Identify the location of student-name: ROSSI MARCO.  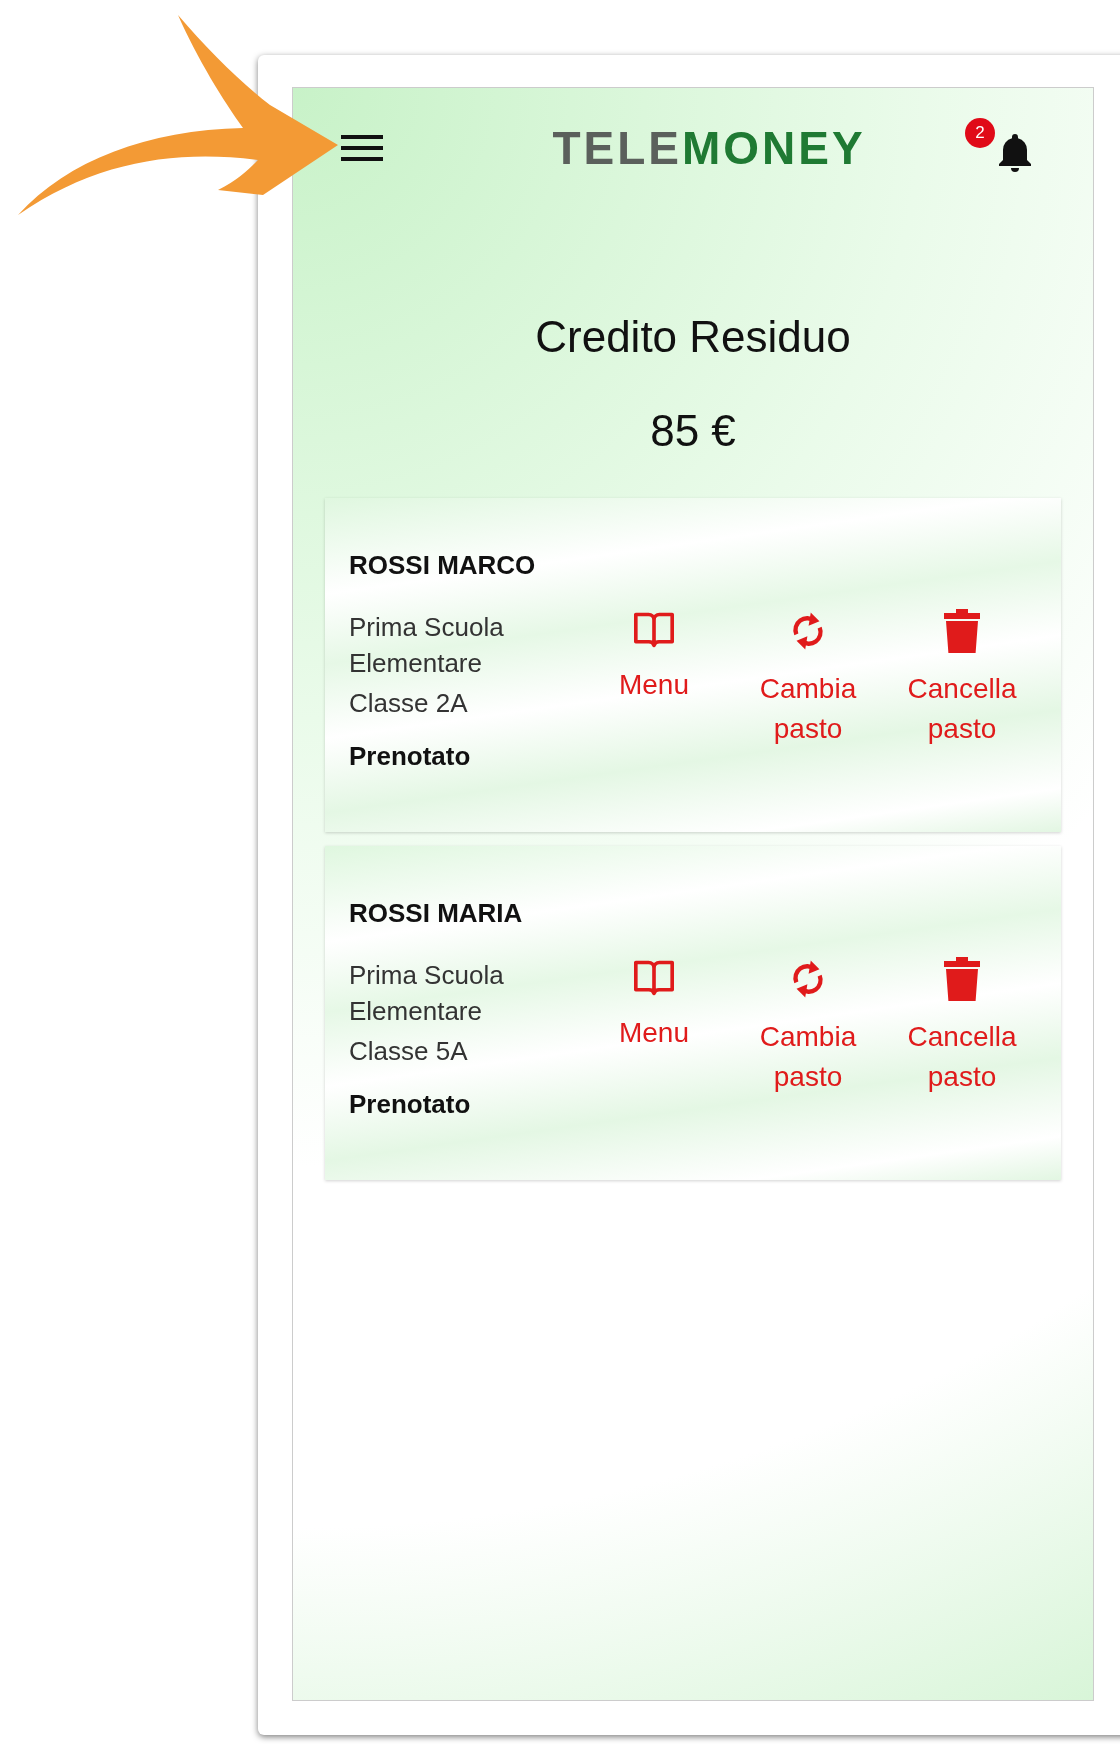
(443, 565).